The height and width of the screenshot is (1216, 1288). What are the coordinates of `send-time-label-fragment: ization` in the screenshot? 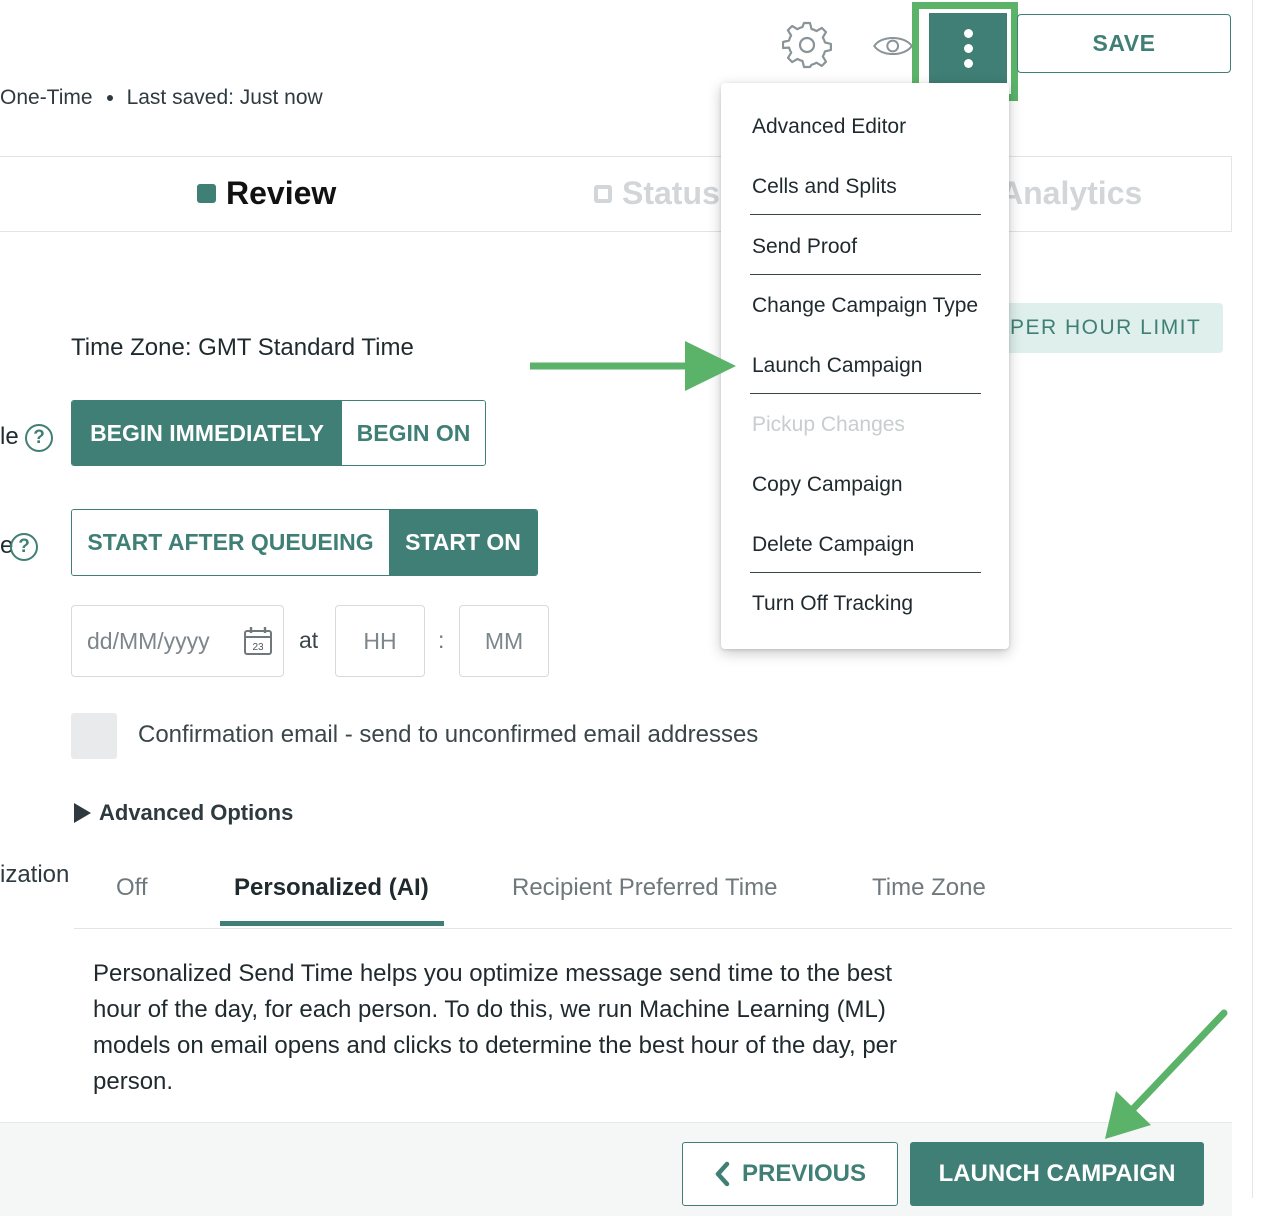 It's located at (35, 874).